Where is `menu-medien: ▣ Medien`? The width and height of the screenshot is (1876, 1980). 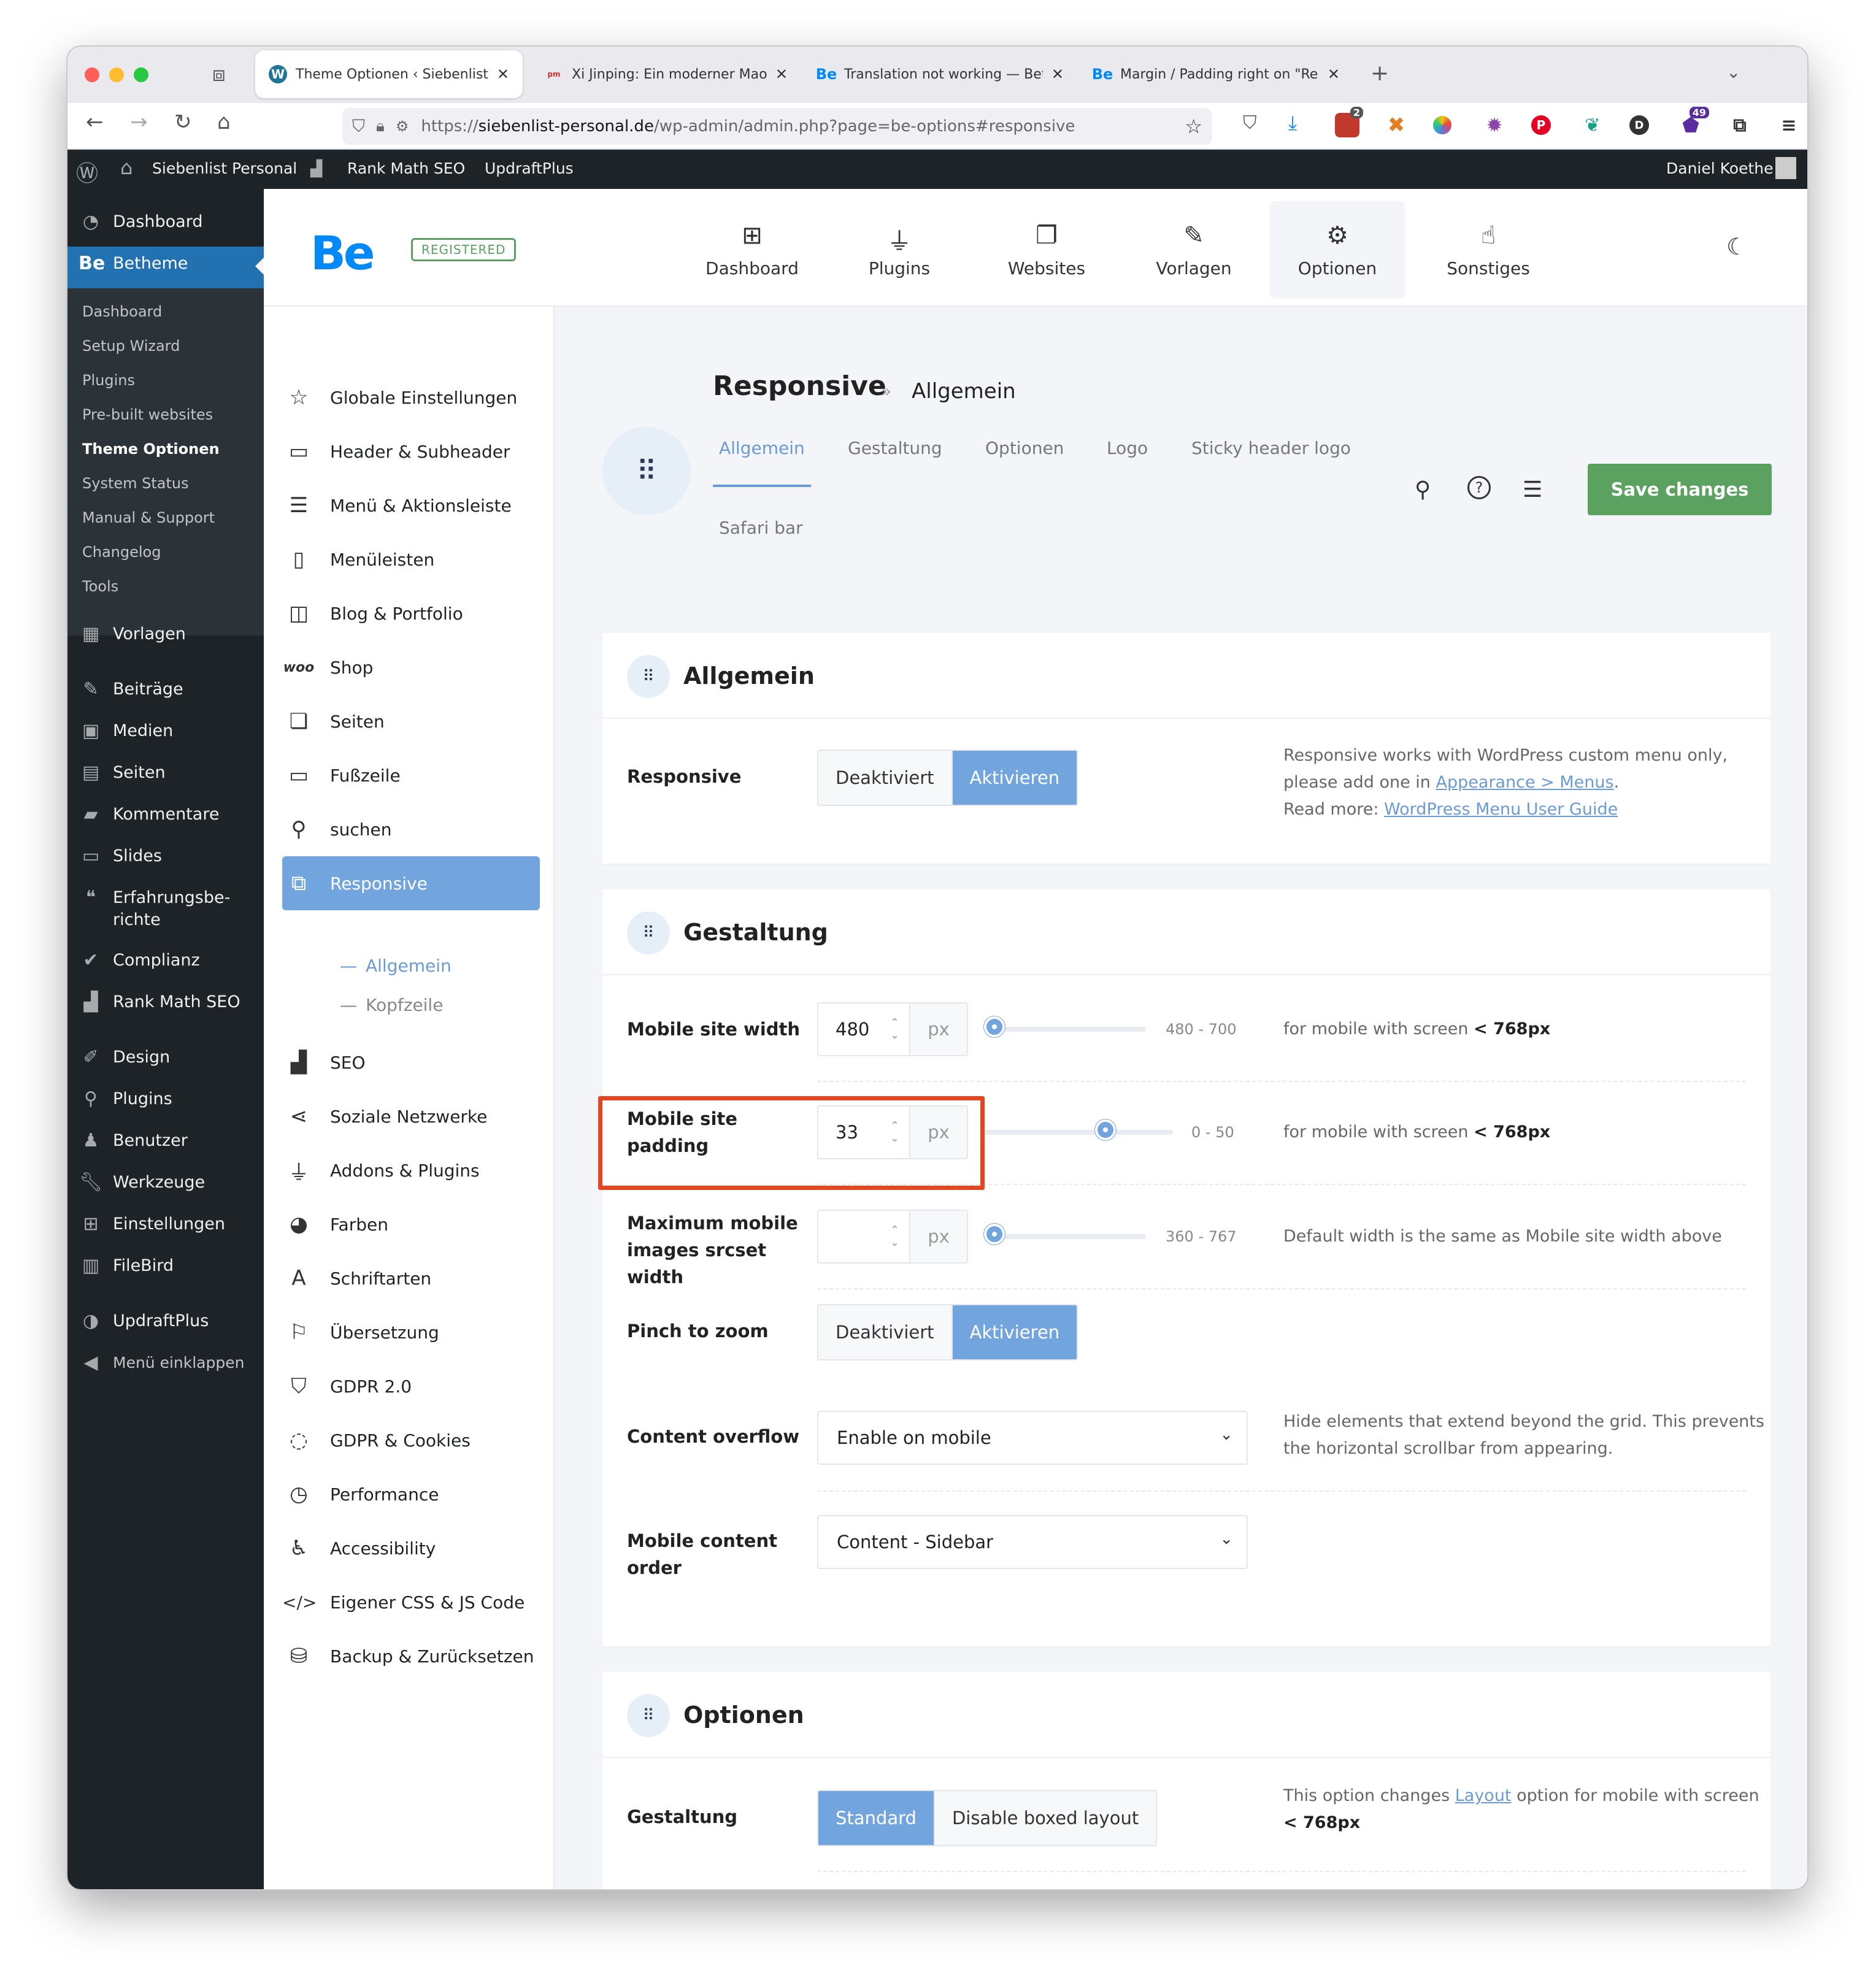
menu-medien: ▣ Medien is located at coordinates (126, 731).